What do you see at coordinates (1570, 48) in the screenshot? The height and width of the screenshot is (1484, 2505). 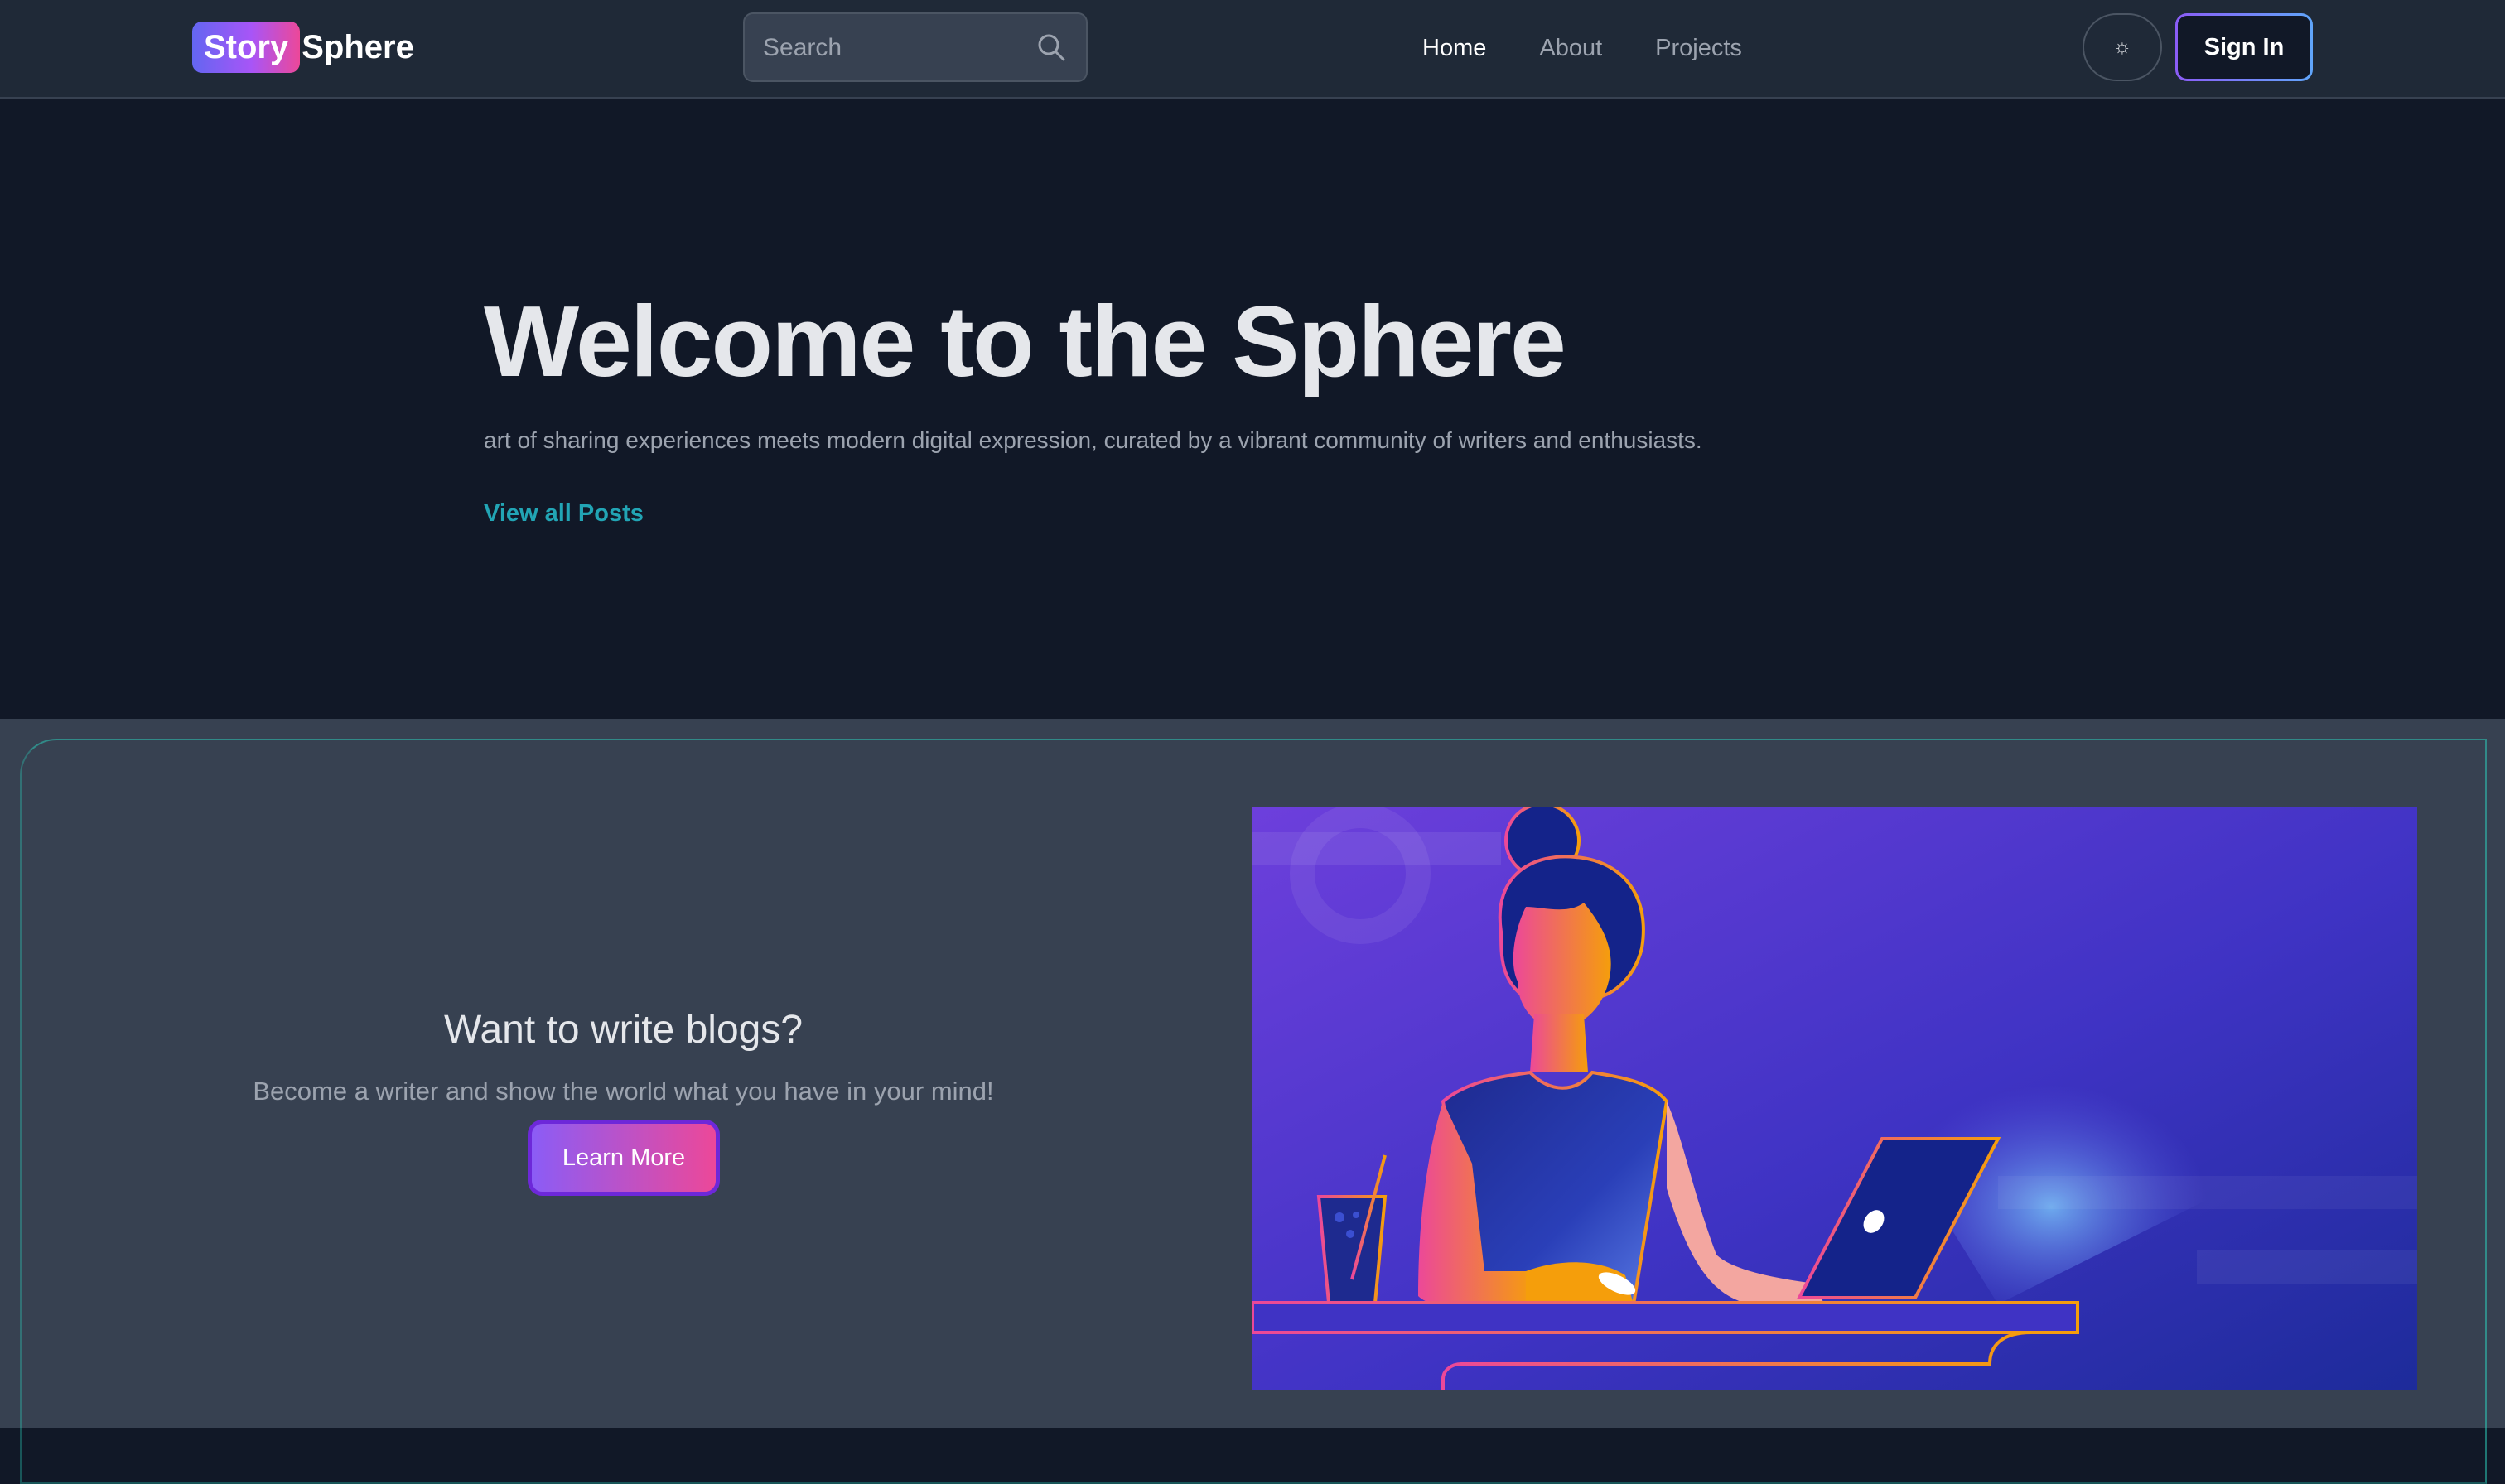 I see `nav-about: About` at bounding box center [1570, 48].